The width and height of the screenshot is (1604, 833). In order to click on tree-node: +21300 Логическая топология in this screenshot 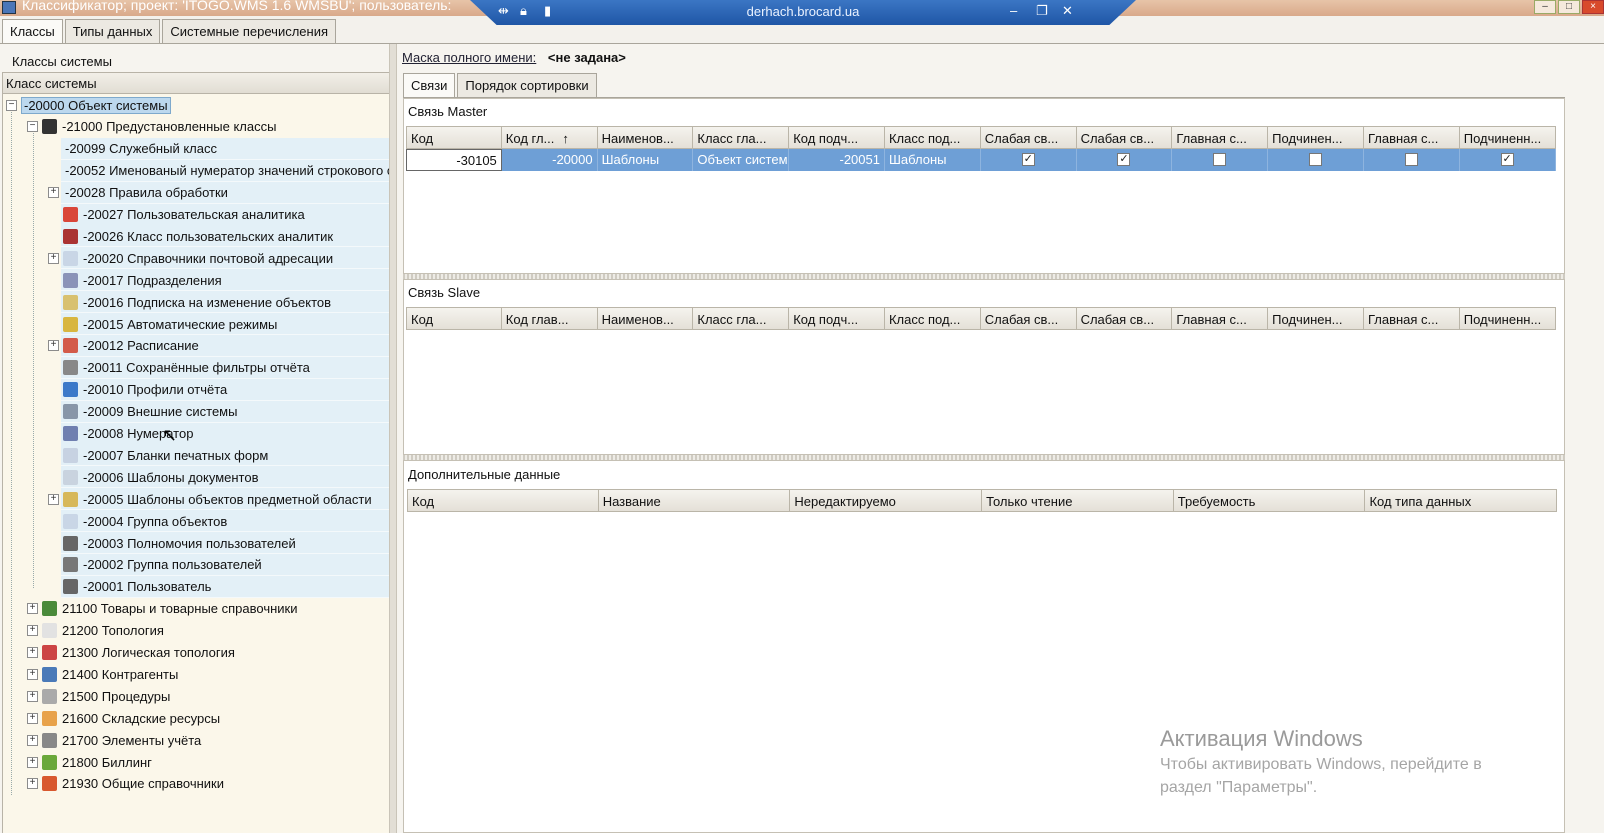, I will do `click(132, 653)`.